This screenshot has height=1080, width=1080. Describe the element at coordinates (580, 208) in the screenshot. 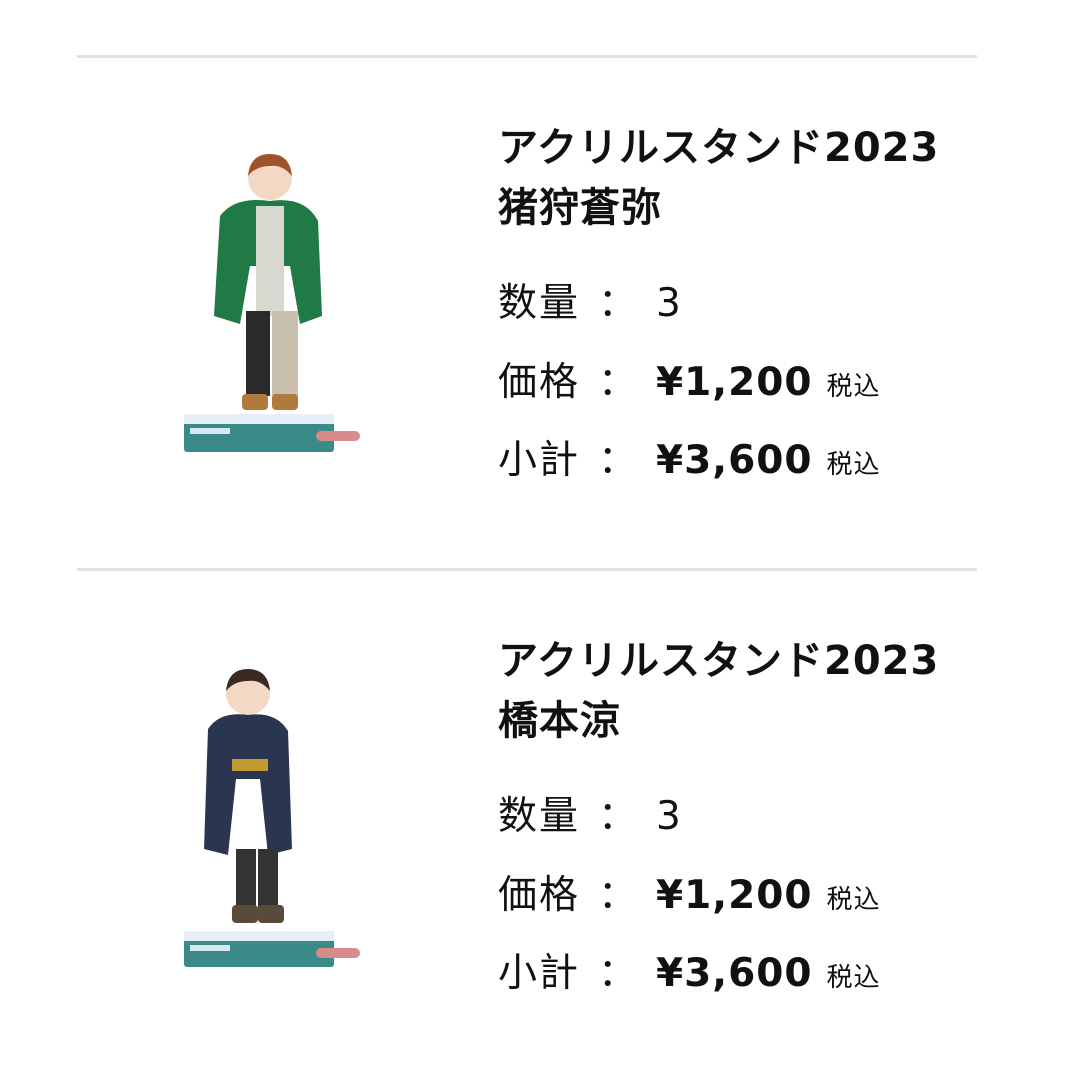

I see `product-title-line2: 猪狩蒼弥` at that location.